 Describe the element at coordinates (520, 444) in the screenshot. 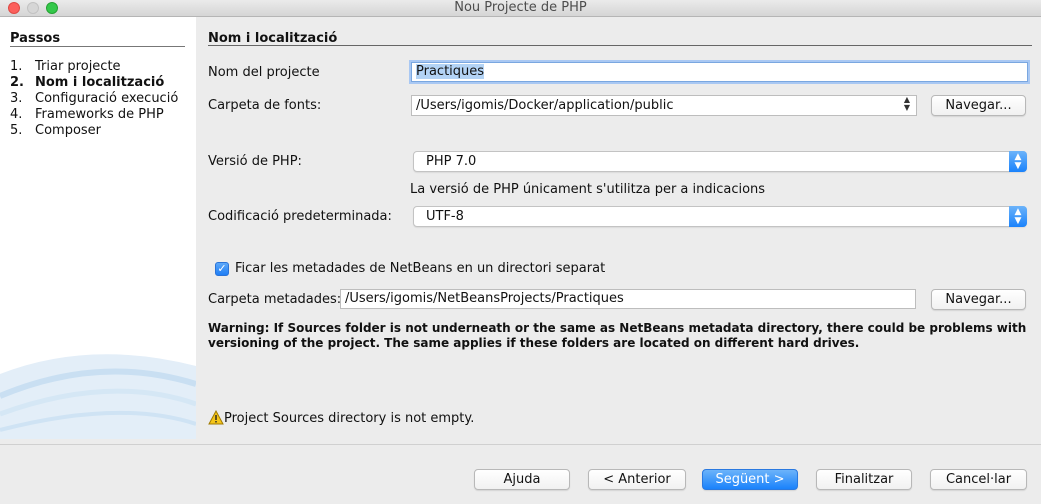

I see `footer-divider` at that location.